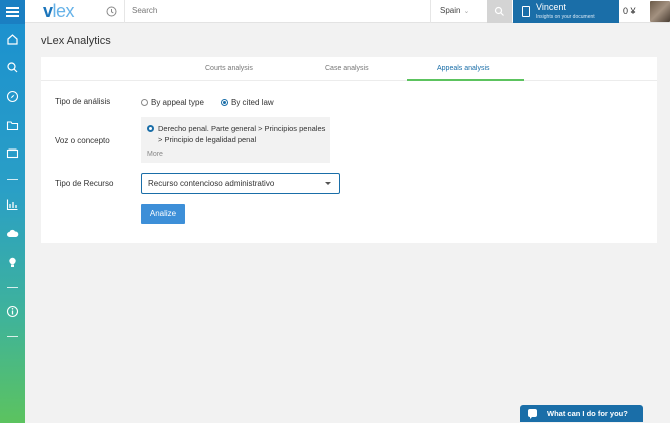  I want to click on radio-label: By appeal type, so click(177, 102).